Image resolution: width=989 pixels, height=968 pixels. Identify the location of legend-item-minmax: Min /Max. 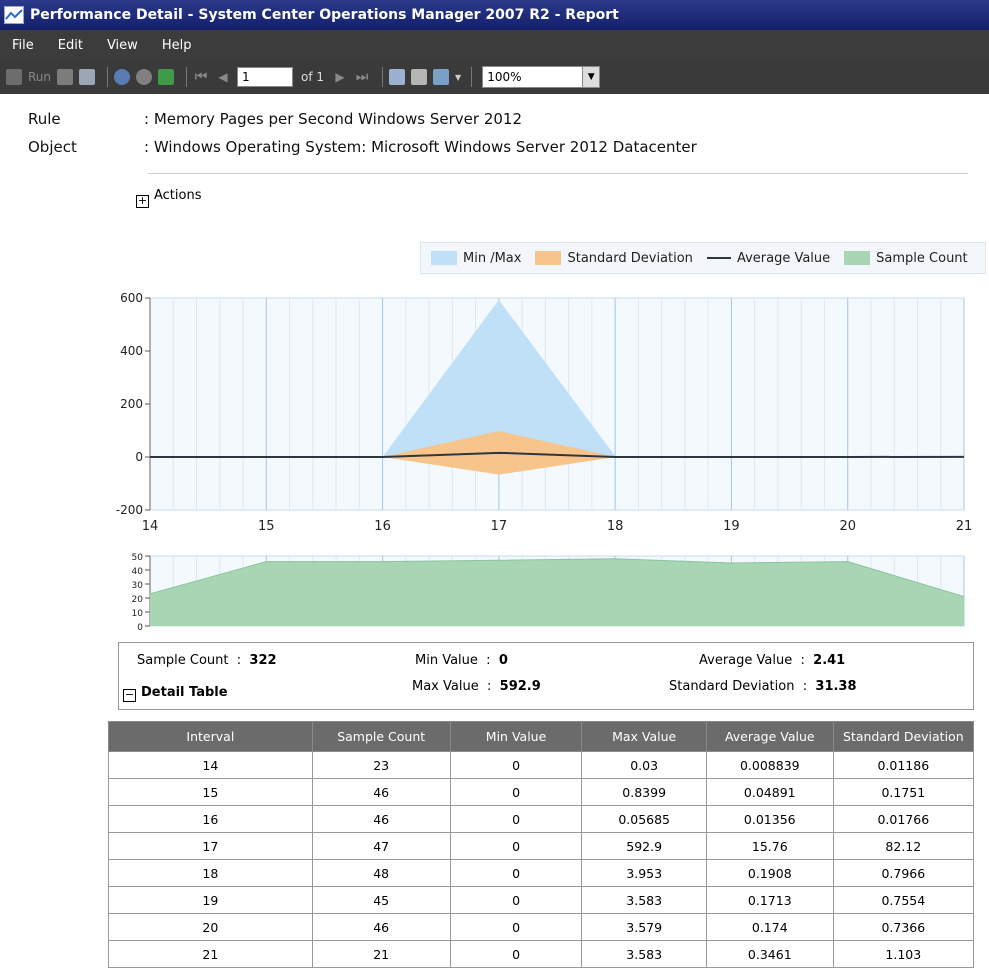
(476, 258).